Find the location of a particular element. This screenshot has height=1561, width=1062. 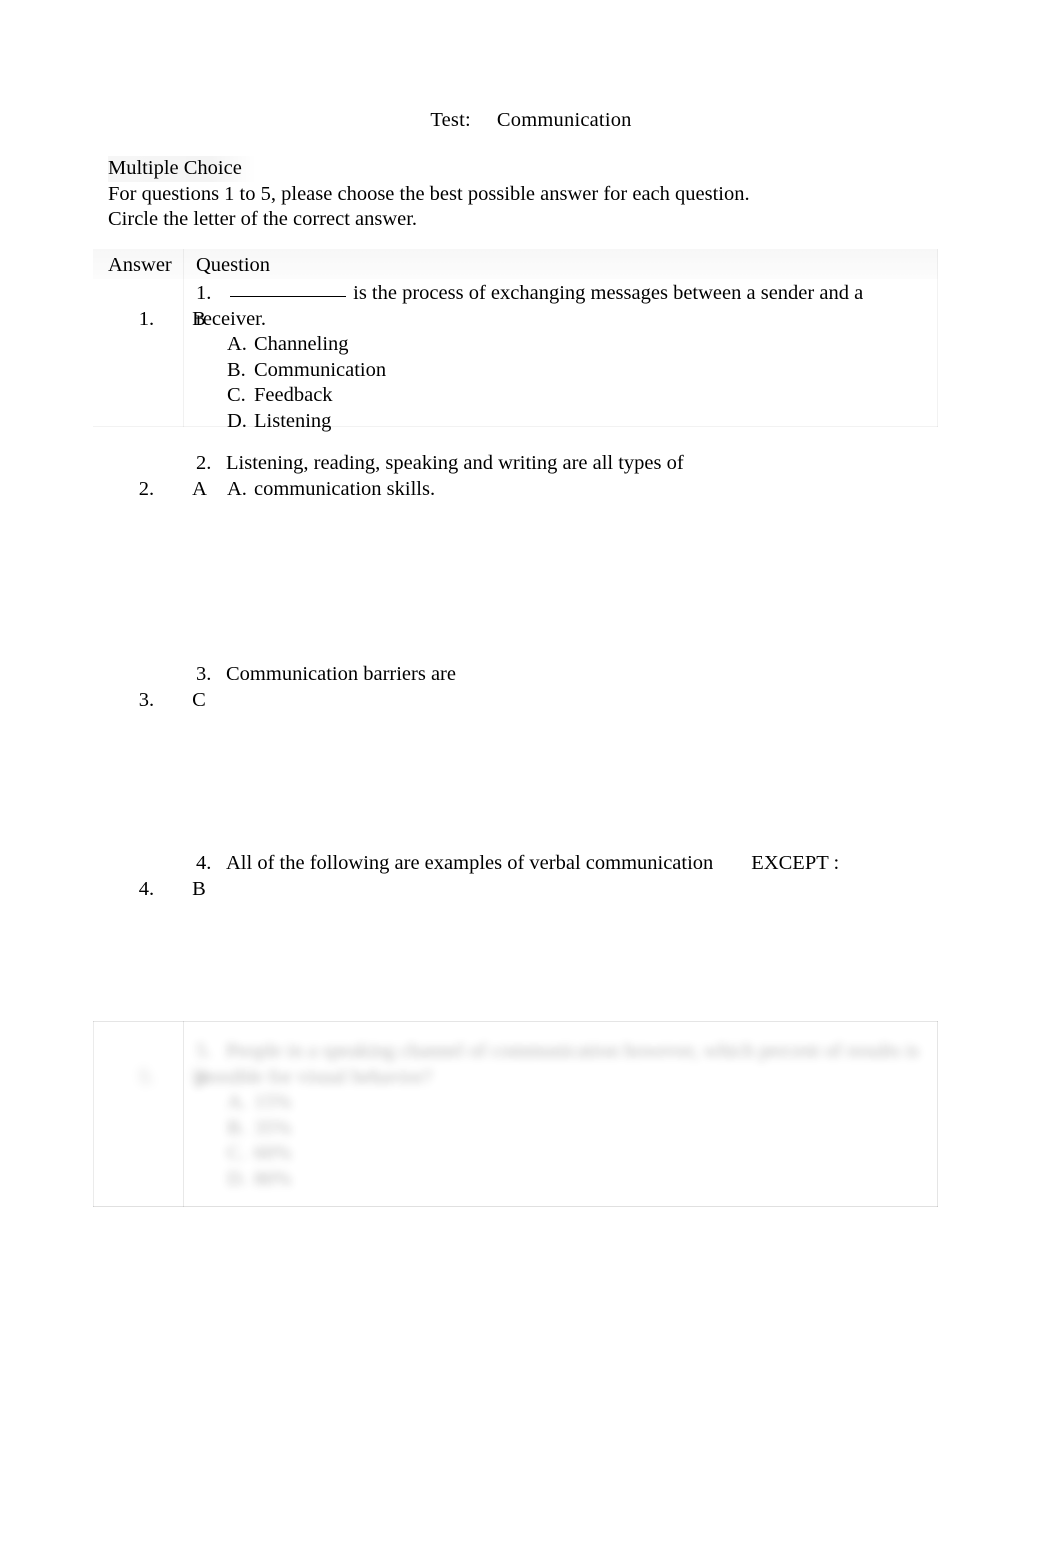

option-list: A. 15% B. 35% C. 60% D. 80% is located at coordinates (566, 1141).